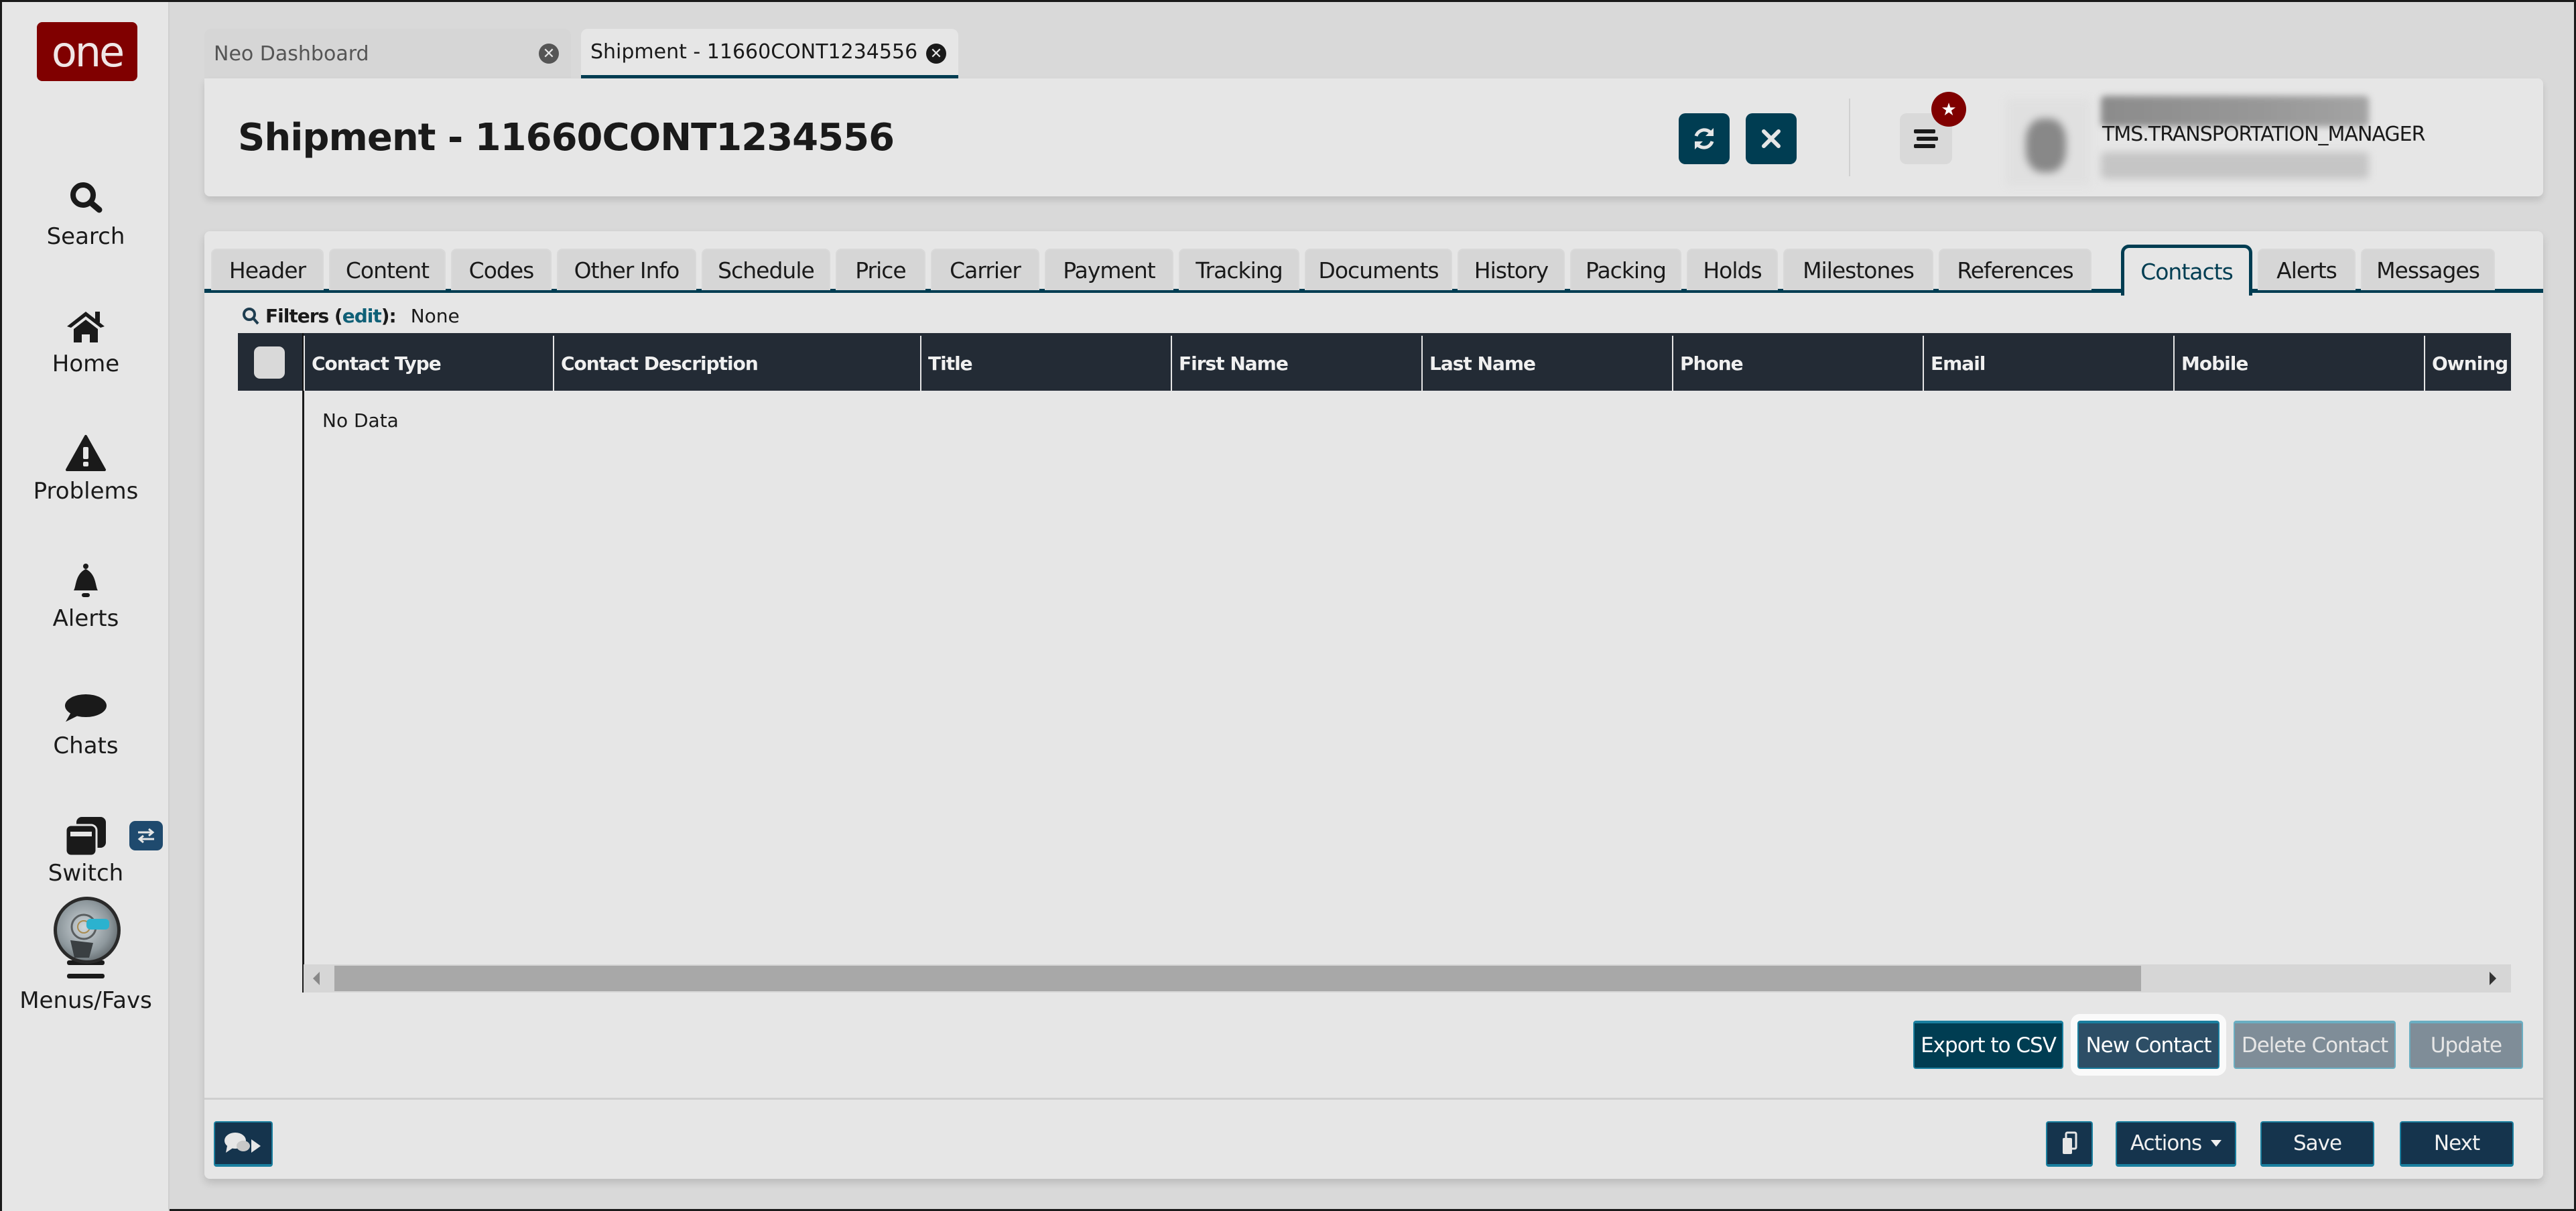  I want to click on tab-label: Other Info, so click(627, 270).